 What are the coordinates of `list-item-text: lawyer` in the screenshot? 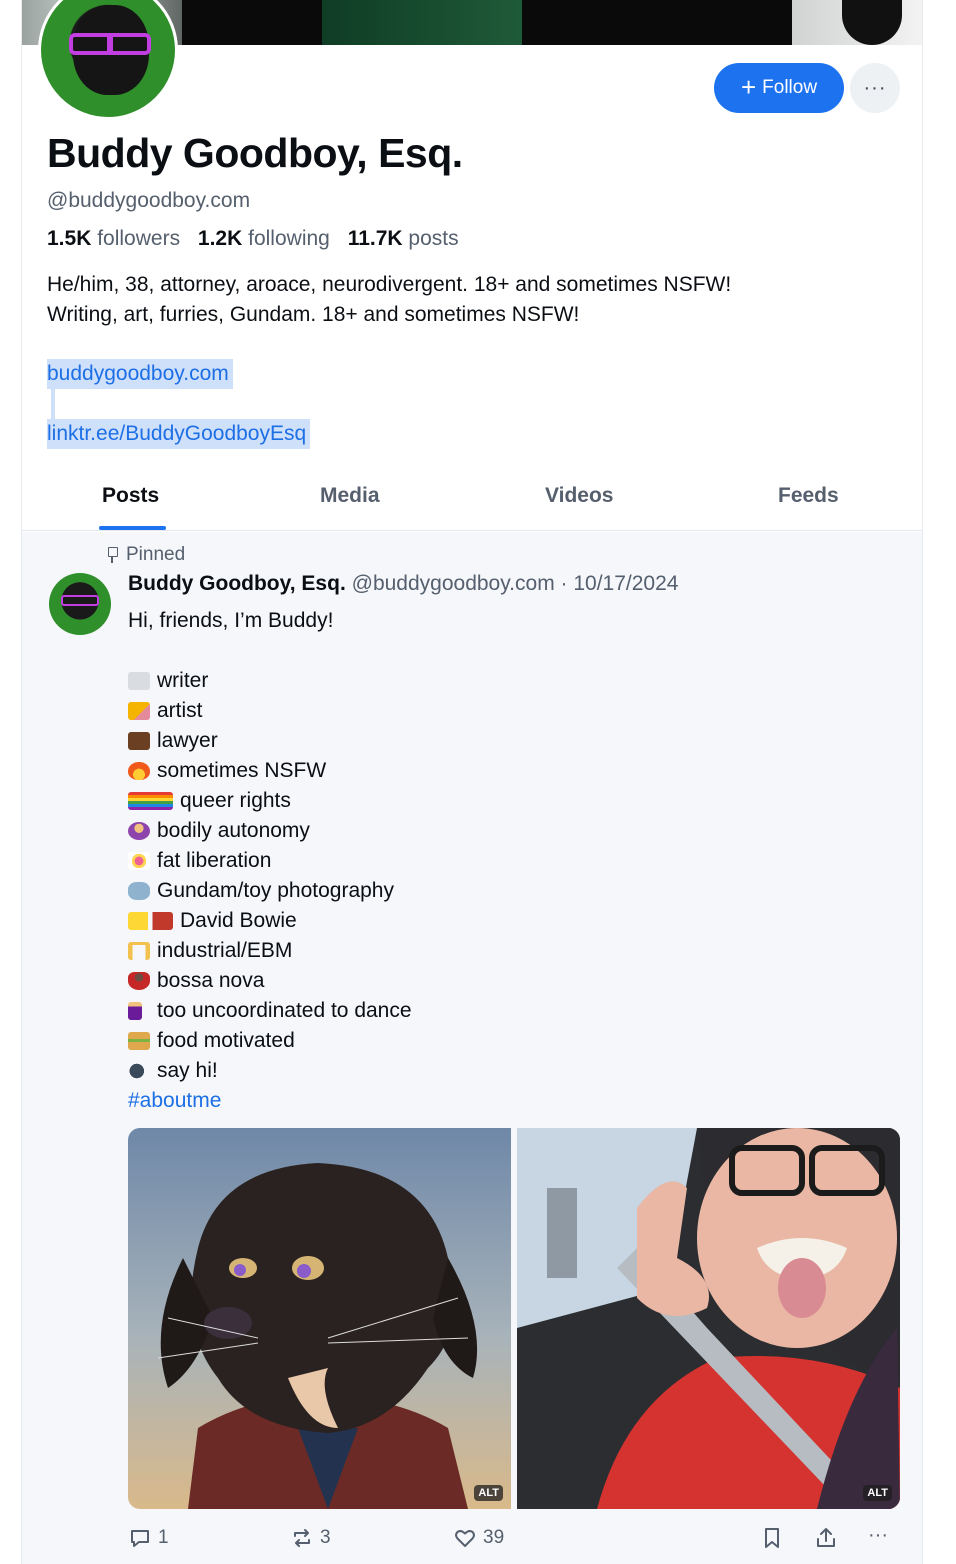 It's located at (187, 740).